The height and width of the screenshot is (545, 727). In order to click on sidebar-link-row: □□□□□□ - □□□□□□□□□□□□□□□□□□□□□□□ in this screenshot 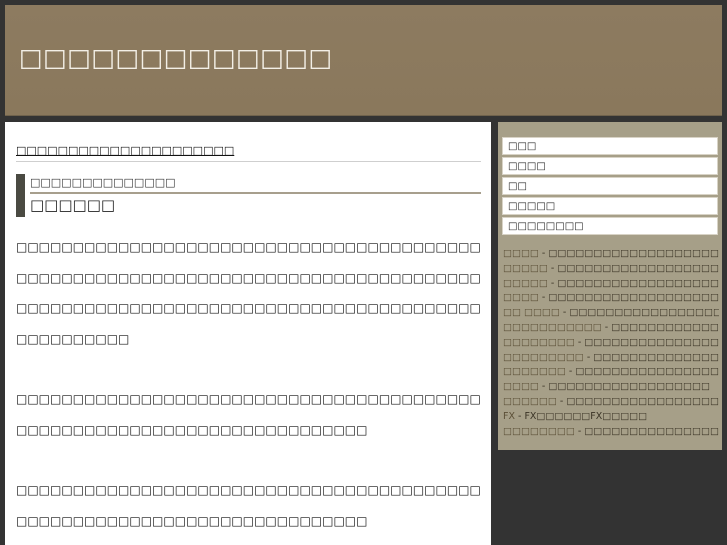, I will do `click(611, 402)`.